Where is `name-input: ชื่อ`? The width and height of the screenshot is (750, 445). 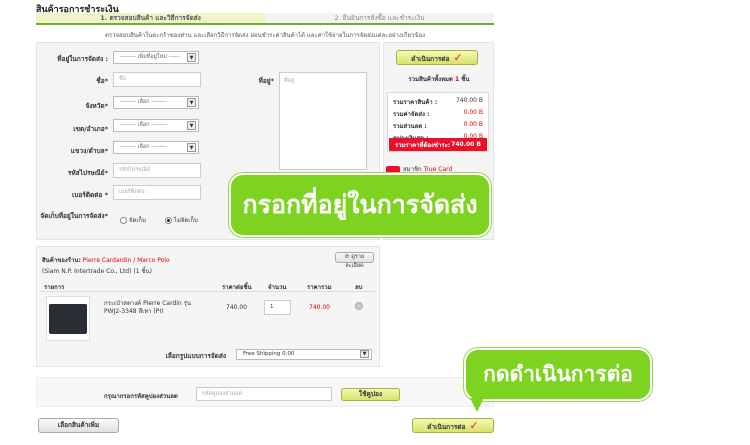
name-input: ชื่อ is located at coordinates (157, 79).